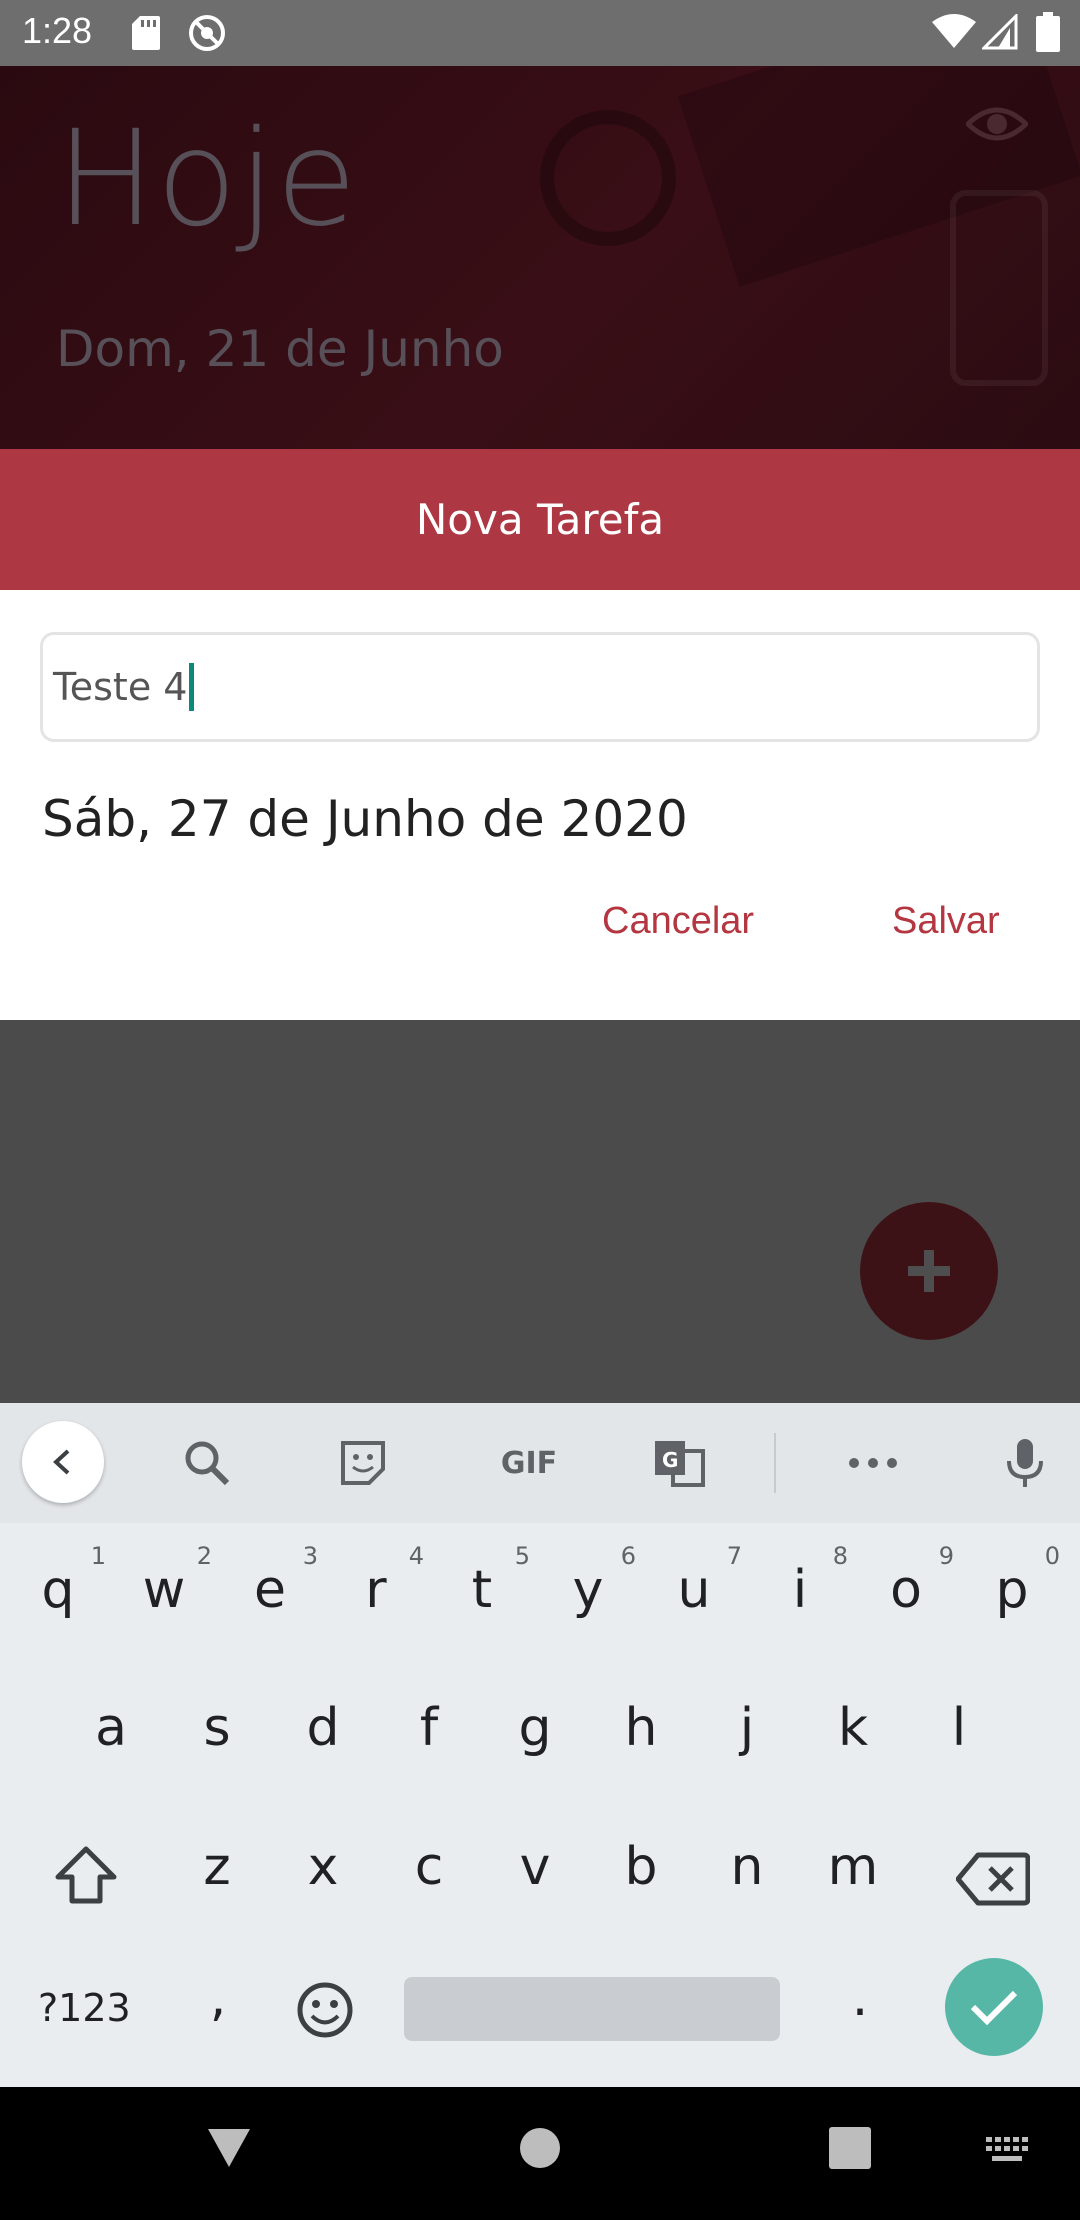 The width and height of the screenshot is (1080, 2220). I want to click on key-g: g, so click(535, 1728).